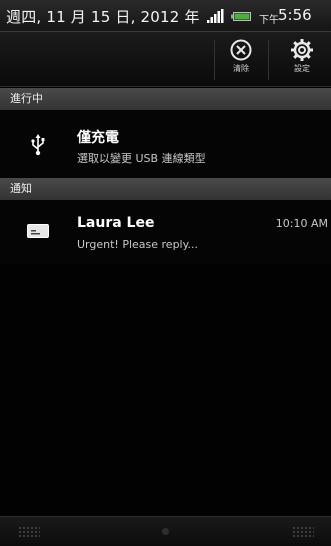 This screenshot has width=331, height=546. I want to click on status-clock: 5:56, so click(295, 15).